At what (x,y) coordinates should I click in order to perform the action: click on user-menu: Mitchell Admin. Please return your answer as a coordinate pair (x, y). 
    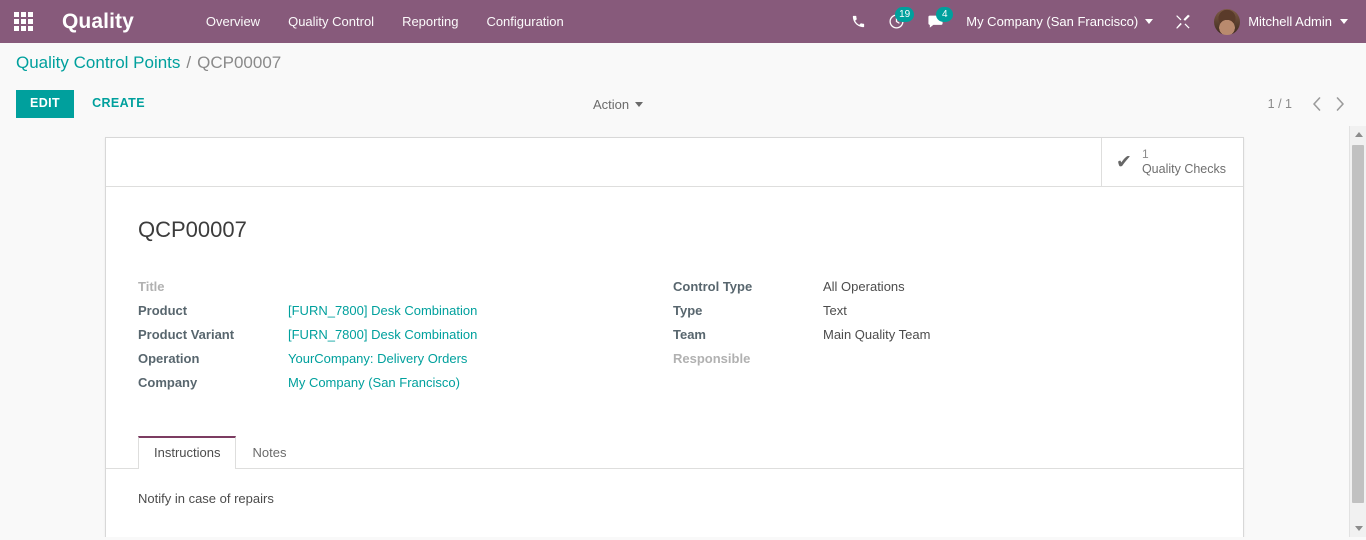
    Looking at the image, I should click on (1279, 21).